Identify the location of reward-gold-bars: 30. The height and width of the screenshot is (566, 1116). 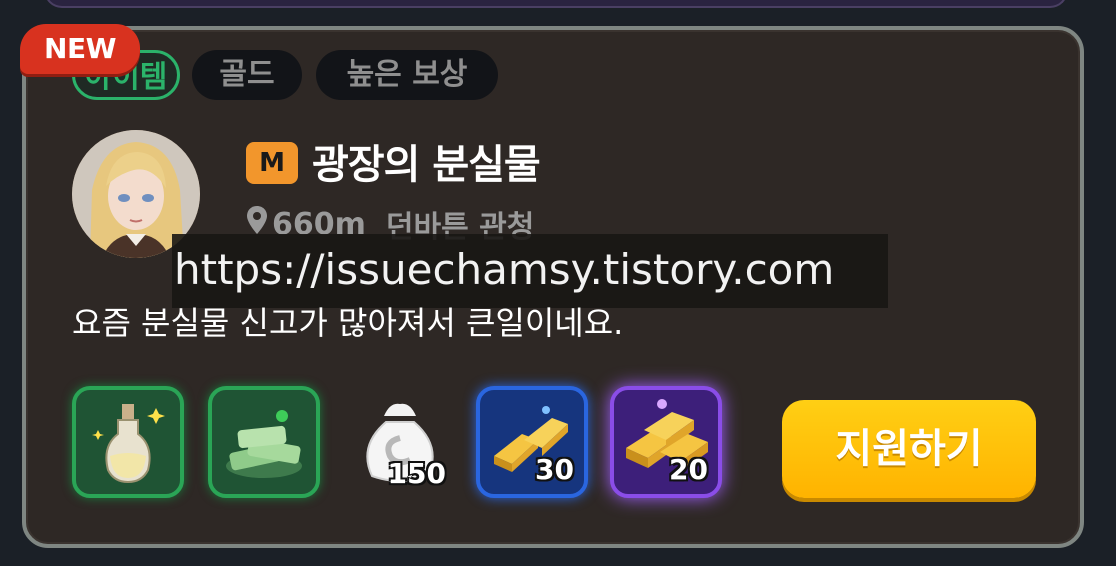
(532, 442).